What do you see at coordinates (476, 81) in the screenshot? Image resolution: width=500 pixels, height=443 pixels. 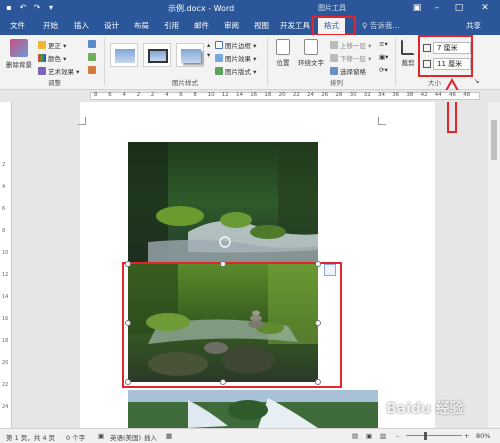 I see `size-dialog-launcher-icon: ↘` at bounding box center [476, 81].